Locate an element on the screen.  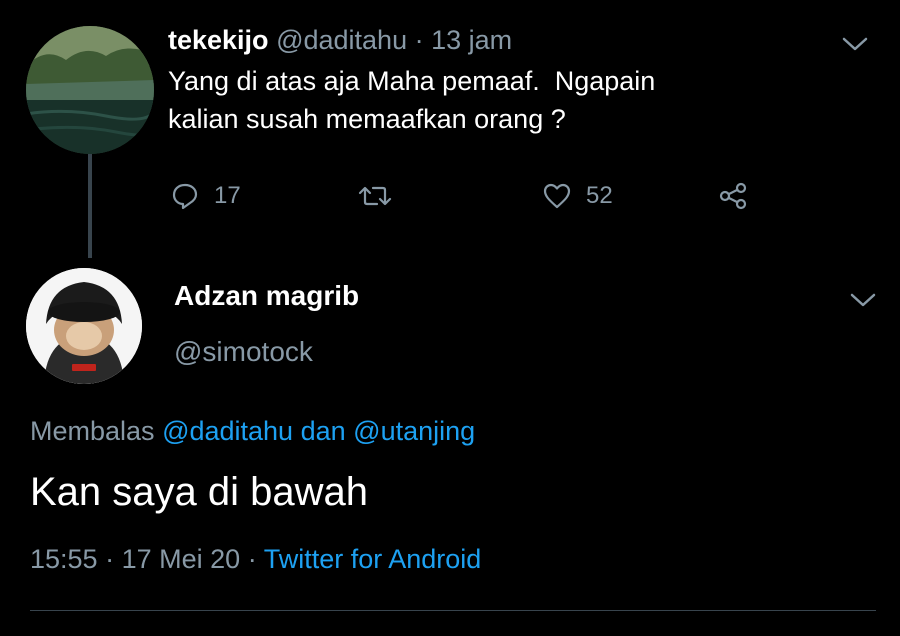
retweet-button is located at coordinates (375, 196).